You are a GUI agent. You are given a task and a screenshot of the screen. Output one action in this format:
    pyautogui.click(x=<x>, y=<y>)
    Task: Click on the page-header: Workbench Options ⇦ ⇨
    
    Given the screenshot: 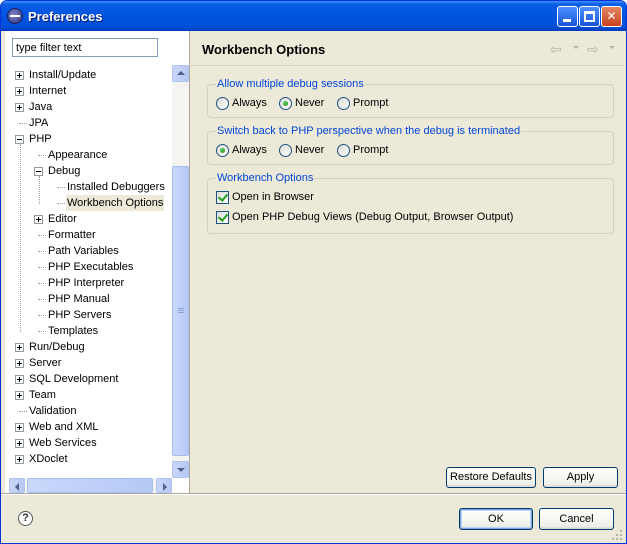 What is the action you would take?
    pyautogui.click(x=407, y=48)
    